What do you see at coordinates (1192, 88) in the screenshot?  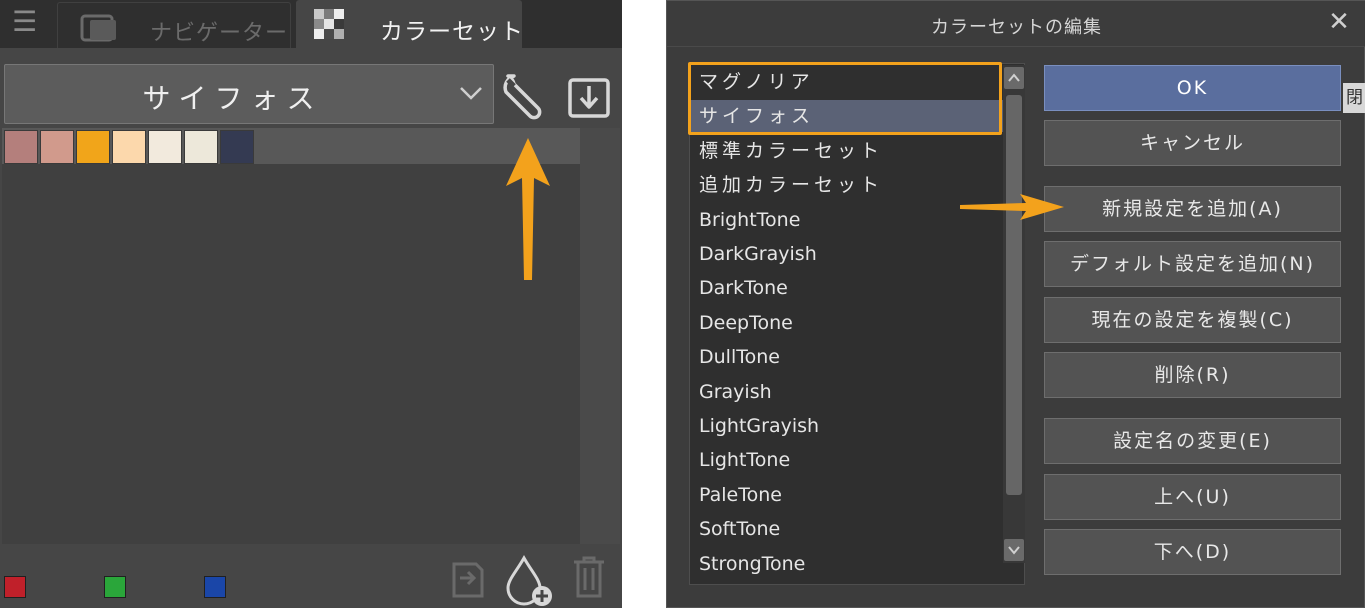 I see `ok-button: OK` at bounding box center [1192, 88].